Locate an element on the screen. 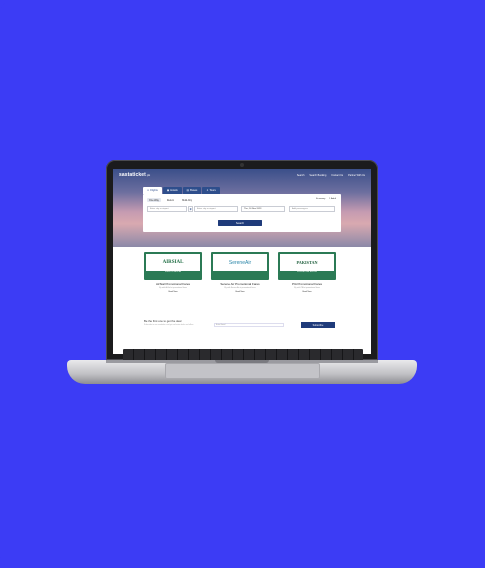  promo-image: SereneAir is located at coordinates (240, 266).